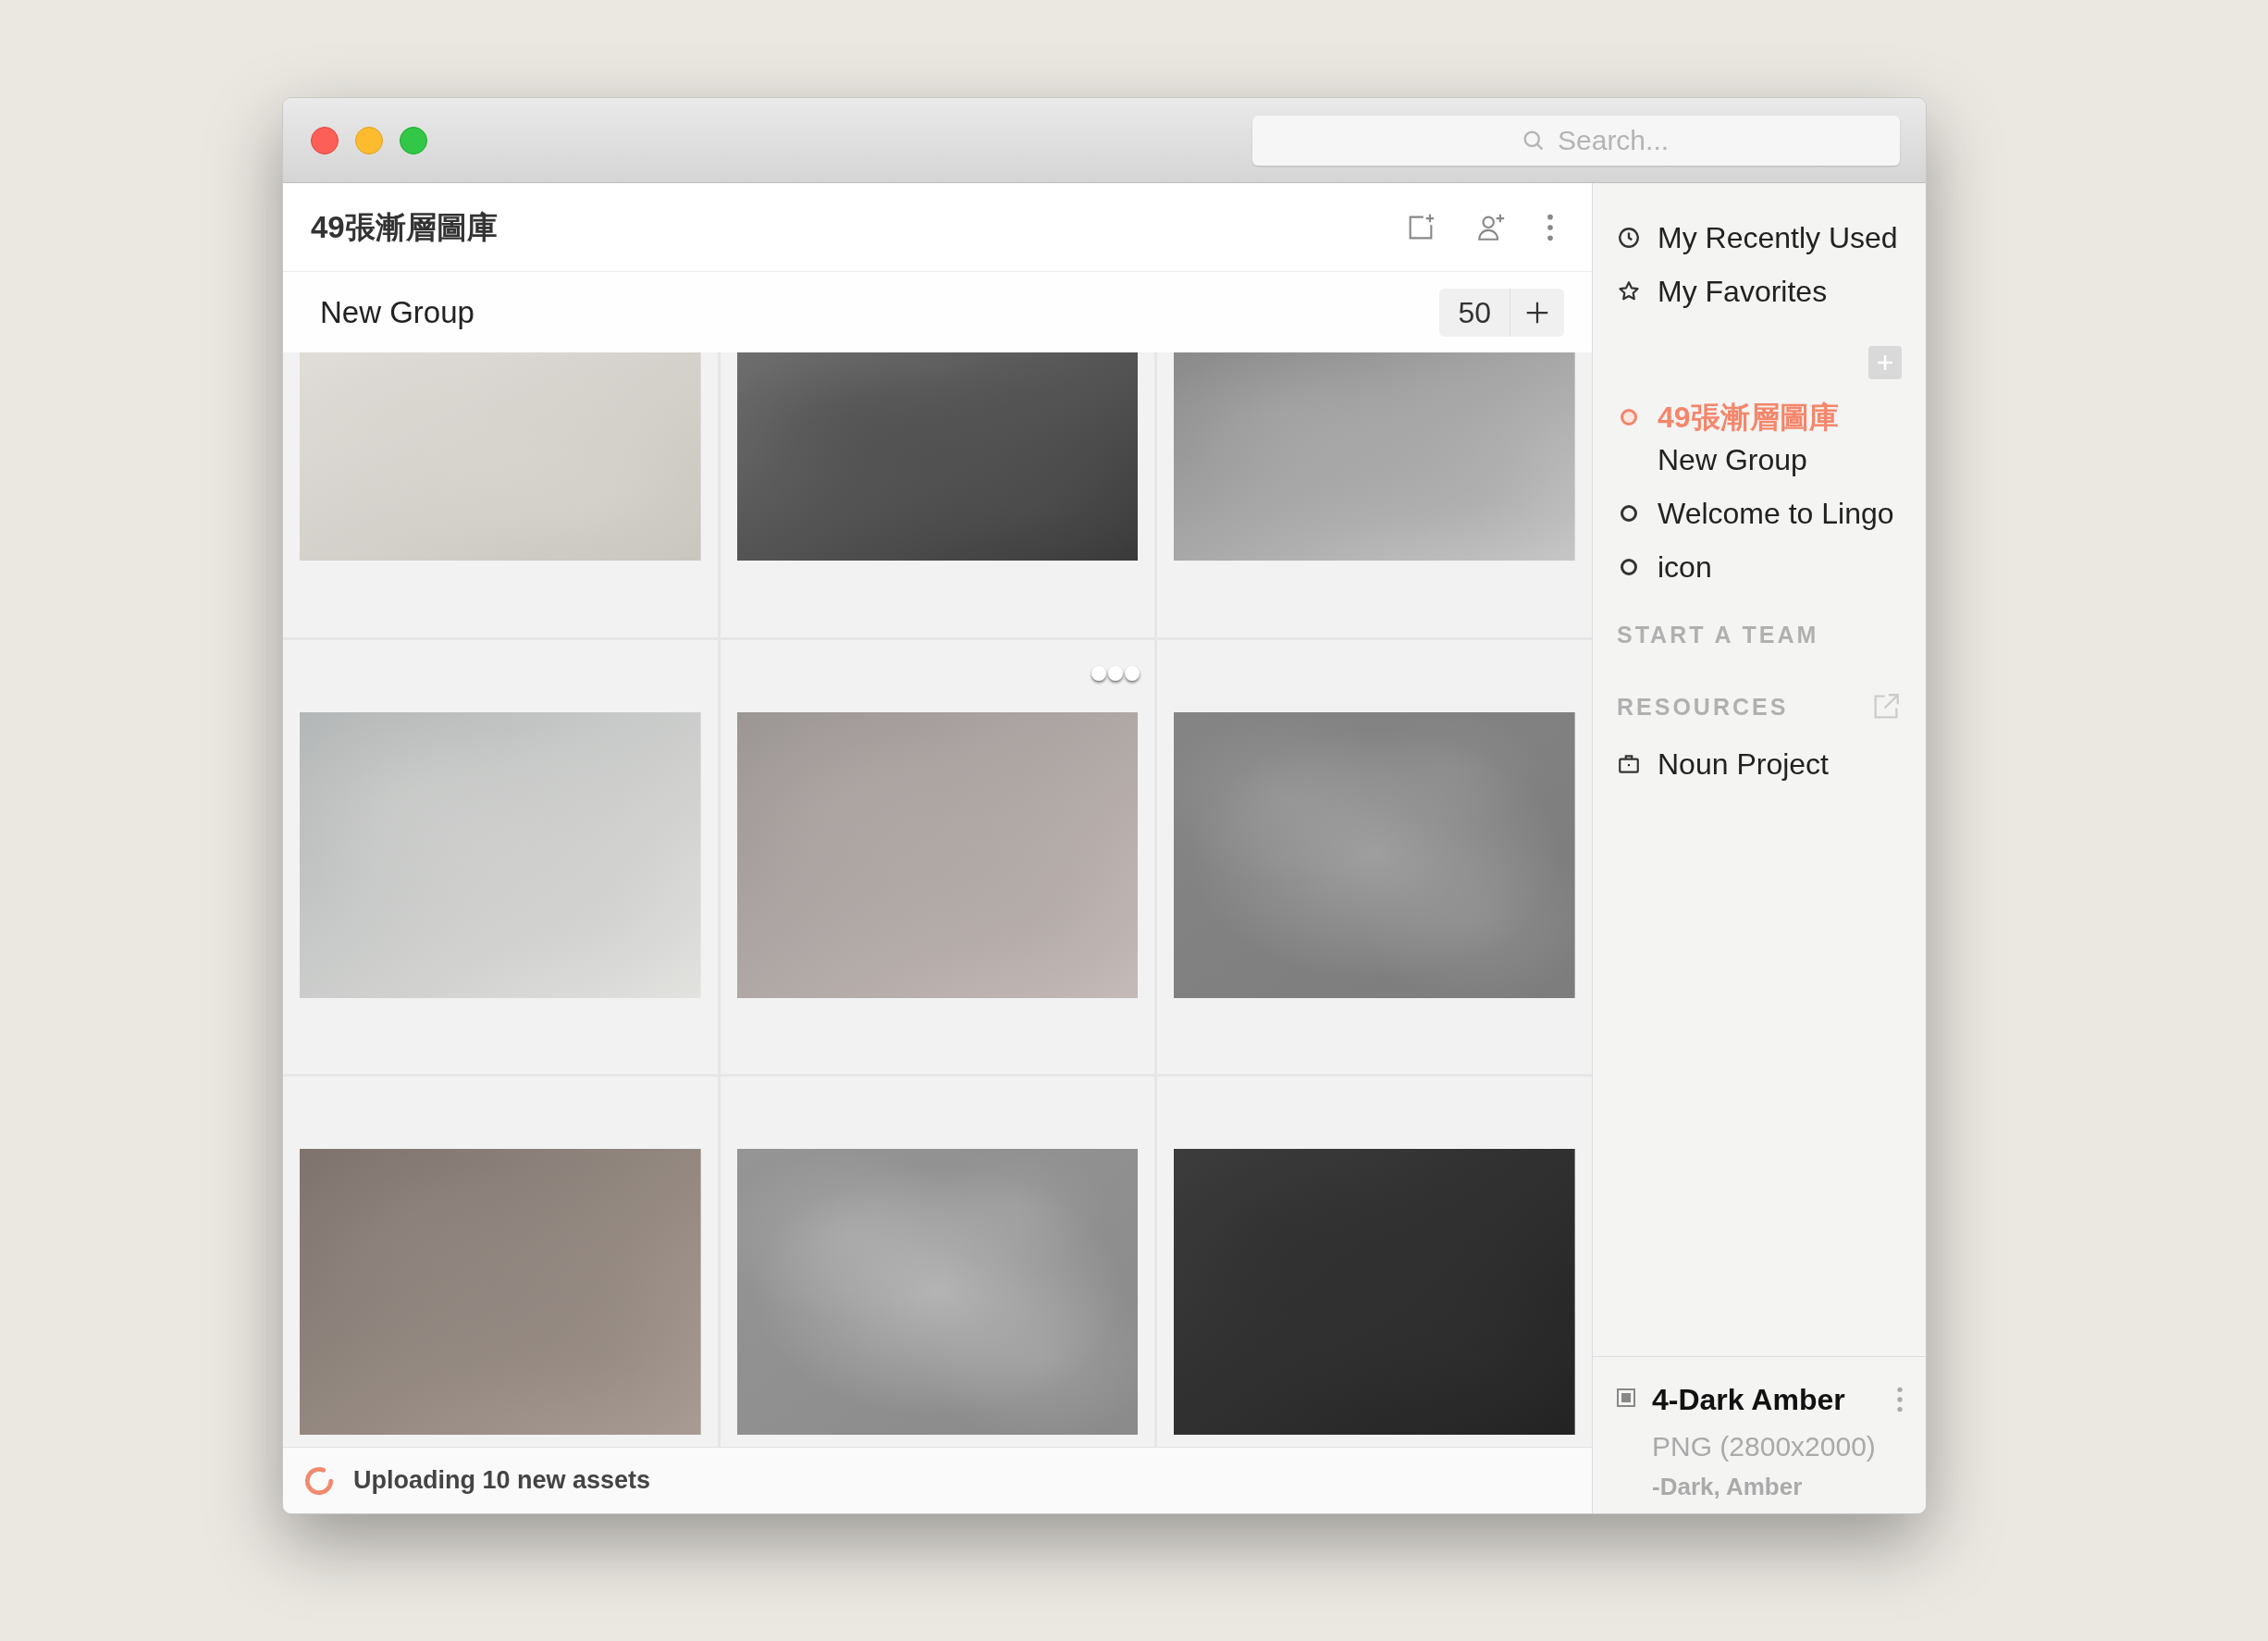 Image resolution: width=2268 pixels, height=1641 pixels. What do you see at coordinates (1760, 238) in the screenshot?
I see `sidebar-item: My Recently Used` at bounding box center [1760, 238].